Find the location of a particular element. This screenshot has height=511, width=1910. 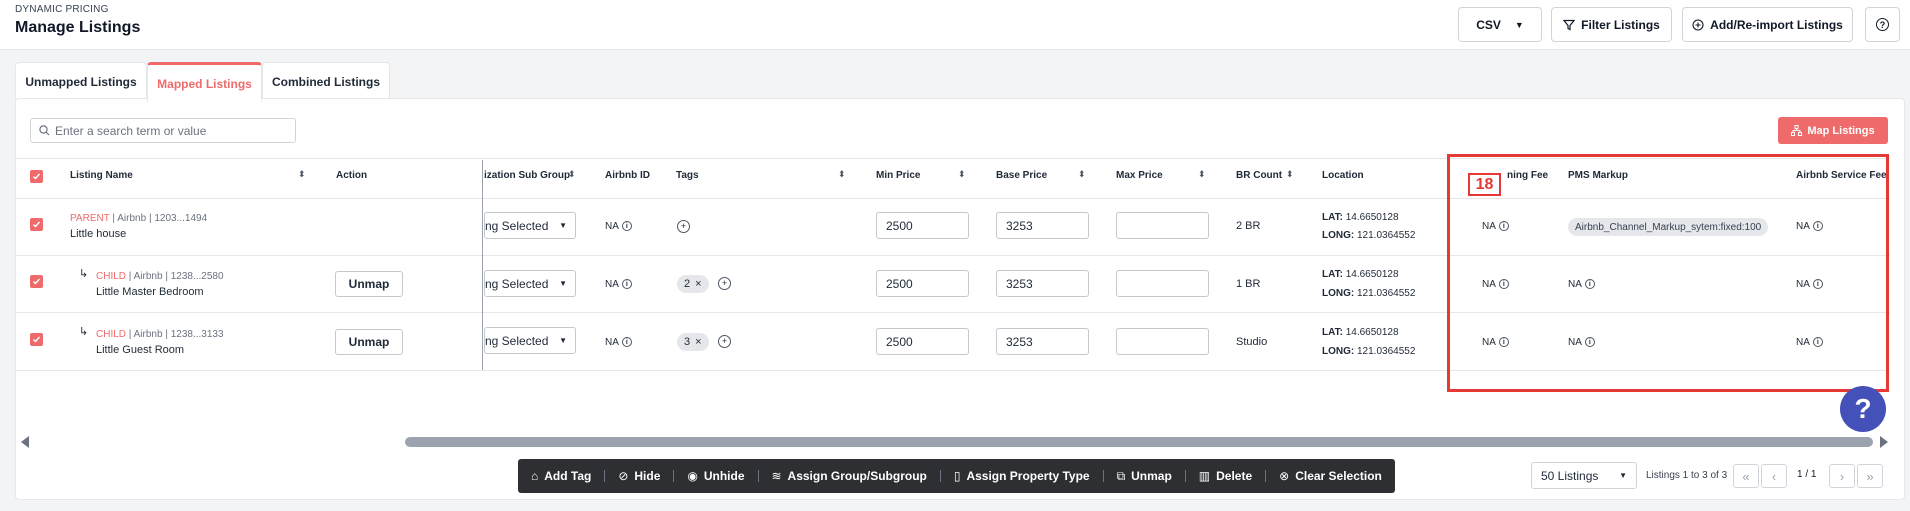

col-location: Location is located at coordinates (1343, 175).